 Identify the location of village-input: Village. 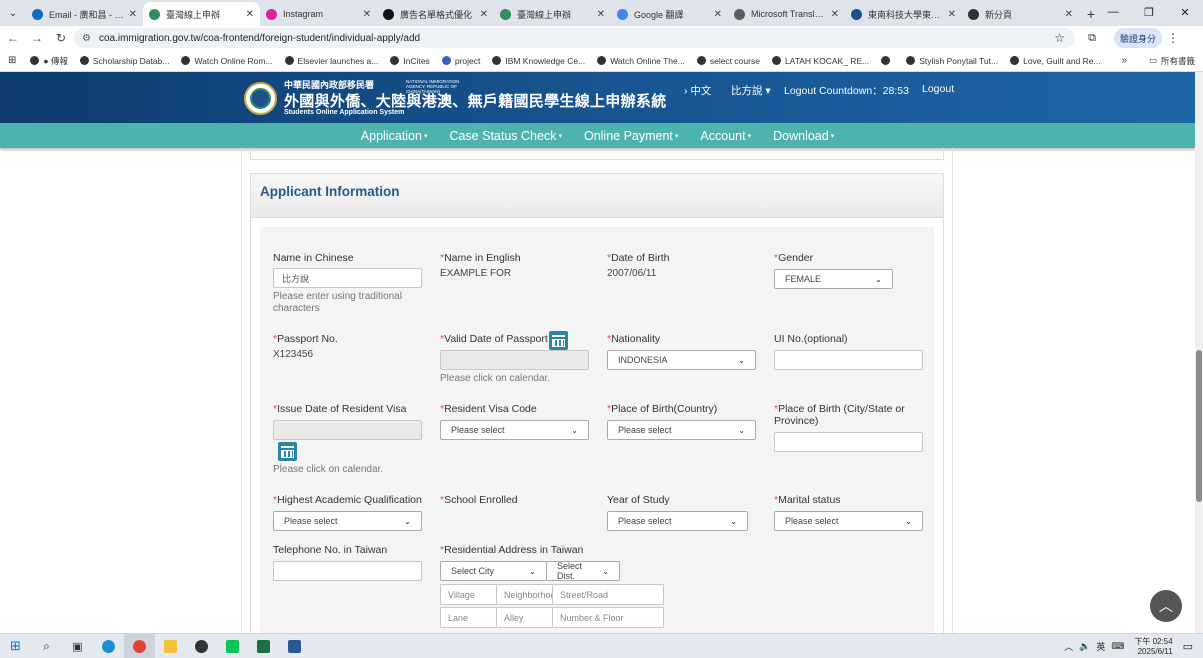
(468, 594).